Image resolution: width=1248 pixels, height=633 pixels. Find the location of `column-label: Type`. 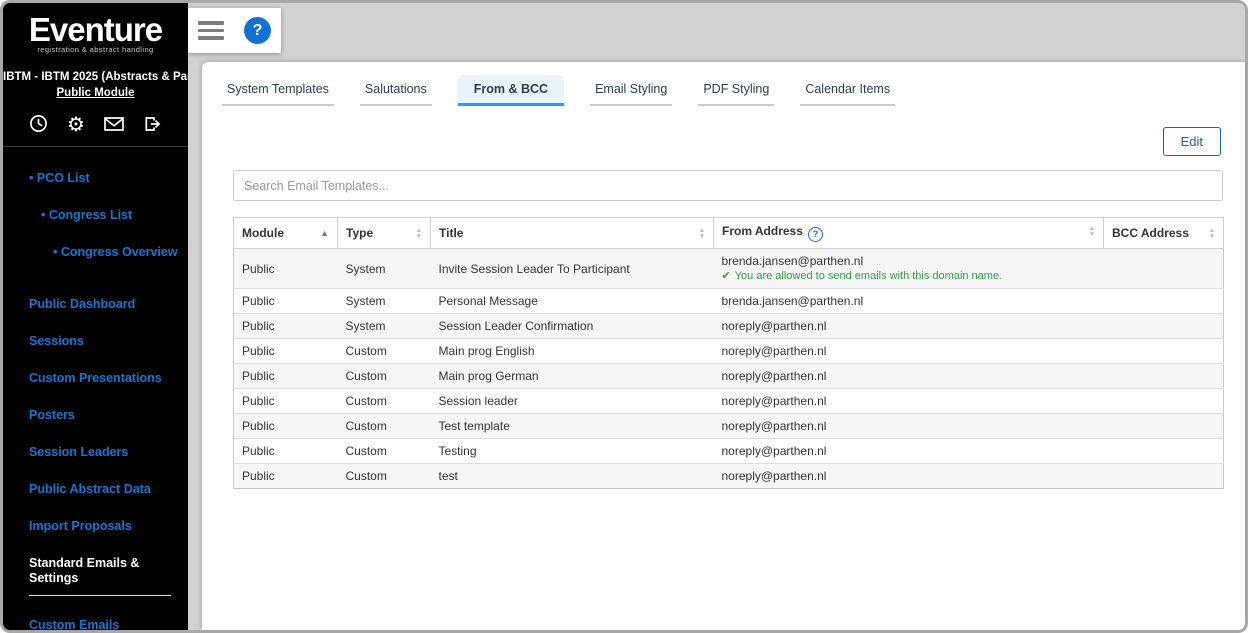

column-label: Type is located at coordinates (360, 233).